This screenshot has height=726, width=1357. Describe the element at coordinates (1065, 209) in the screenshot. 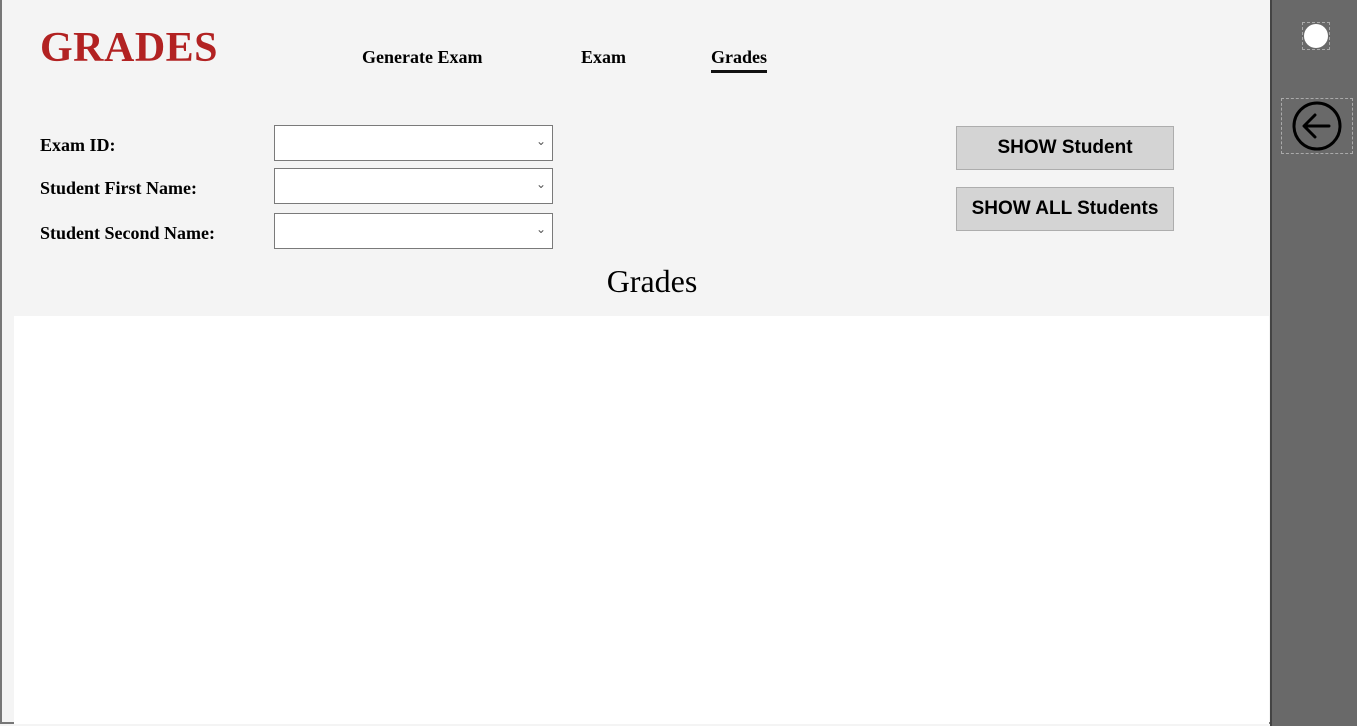

I see `show-all-students-button: SHOW ALL Students` at that location.